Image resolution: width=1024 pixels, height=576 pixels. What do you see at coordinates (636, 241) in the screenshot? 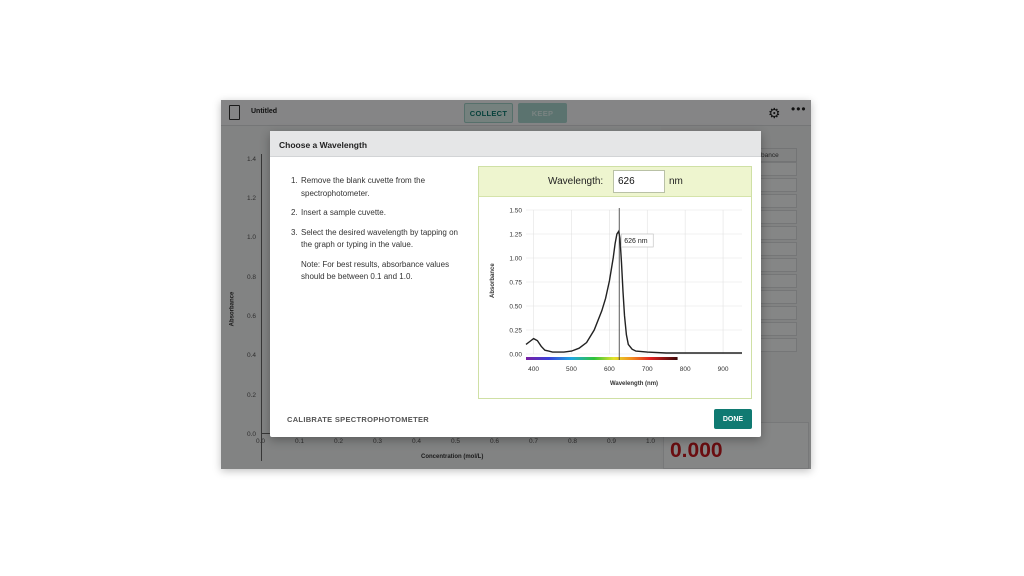
I see `selected-wavelength-label: 626 nm` at bounding box center [636, 241].